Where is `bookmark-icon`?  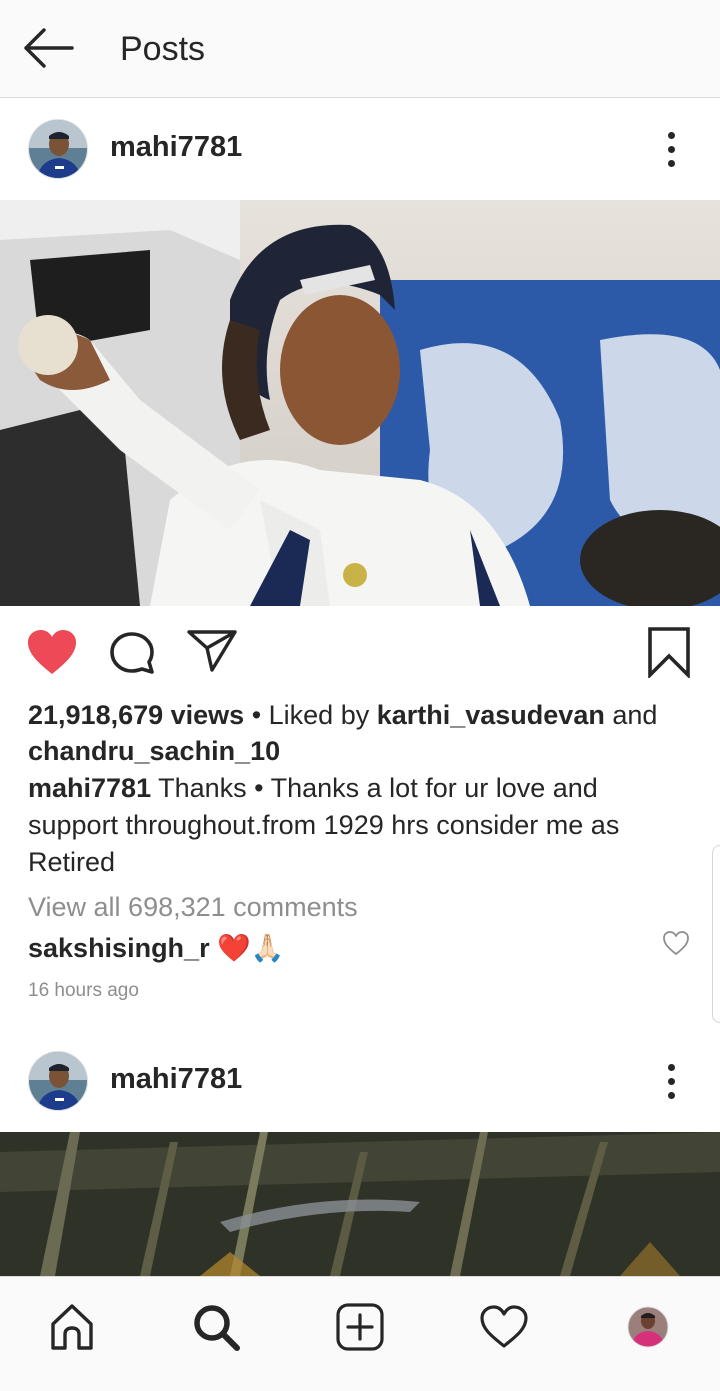 bookmark-icon is located at coordinates (669, 653).